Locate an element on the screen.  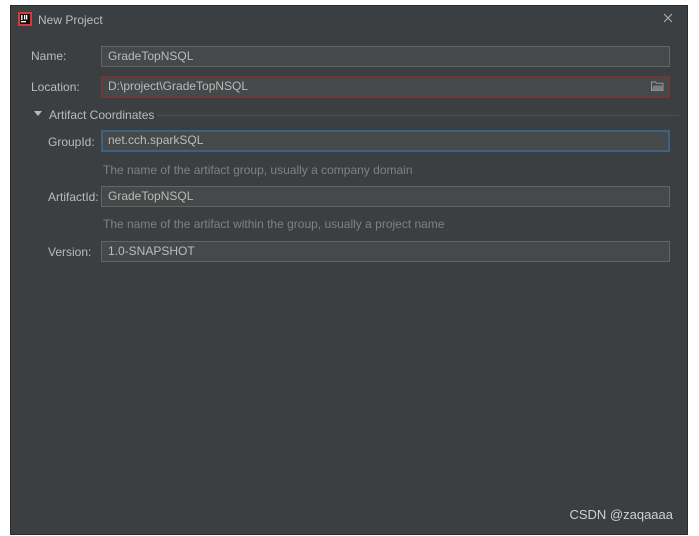
version-value: 1.0-SNAPSHOT is located at coordinates (151, 251).